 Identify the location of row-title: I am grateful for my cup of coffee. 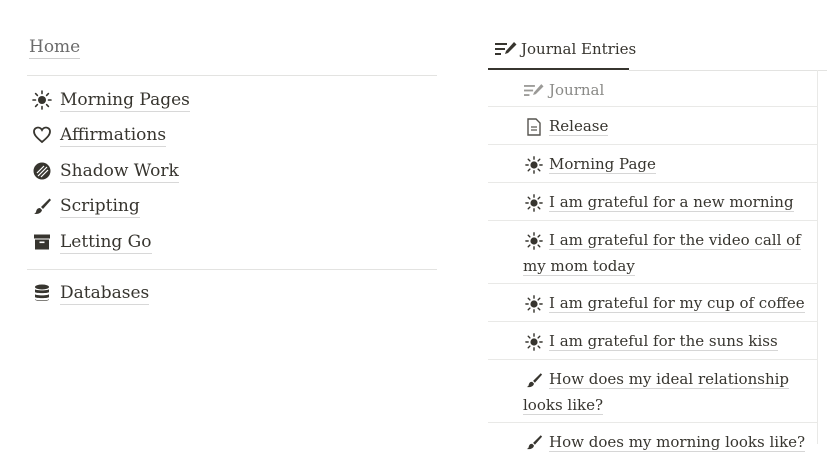
(677, 303).